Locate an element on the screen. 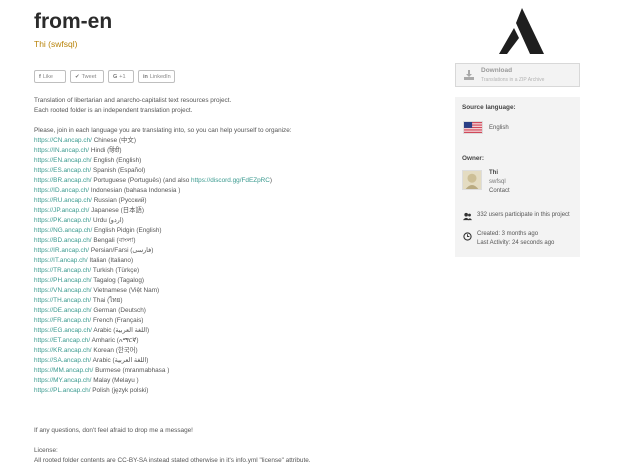 The image size is (640, 476). language-name: Tagalog (Tagalog) is located at coordinates (119, 280).